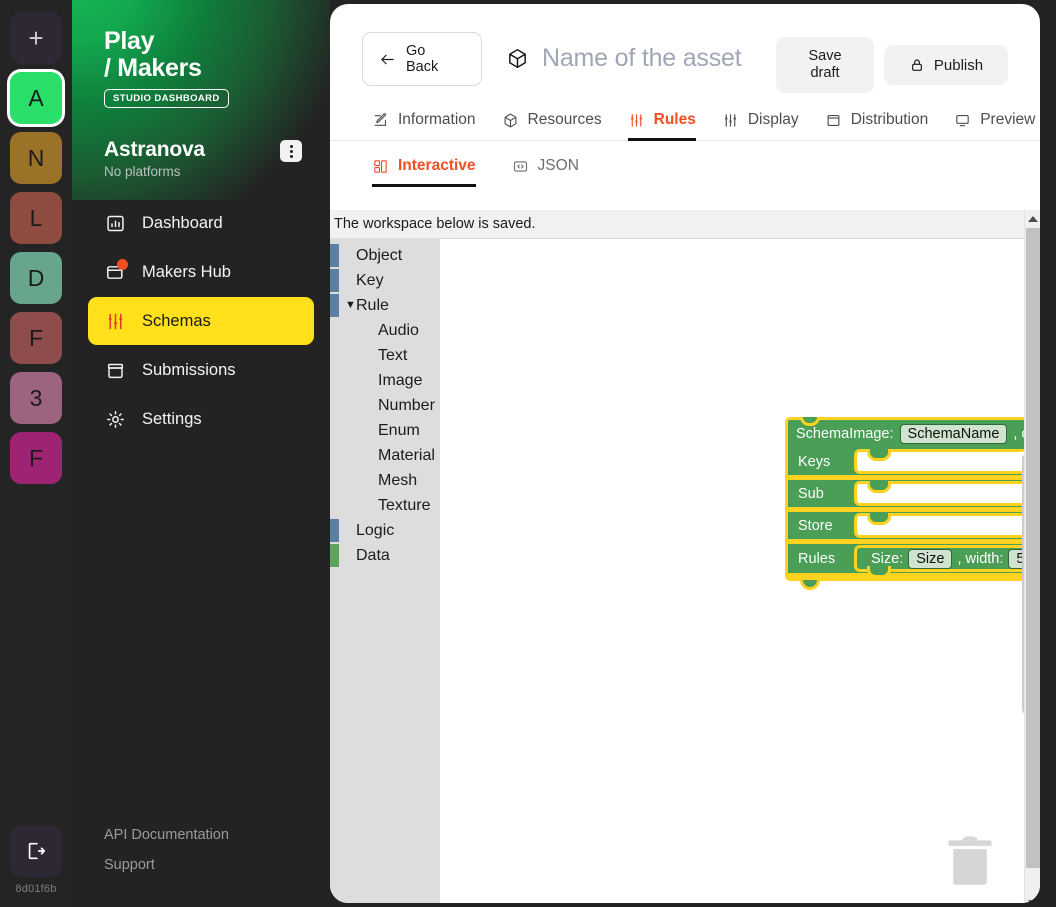 Image resolution: width=1056 pixels, height=907 pixels. I want to click on toolbox-item-object: Object, so click(385, 255).